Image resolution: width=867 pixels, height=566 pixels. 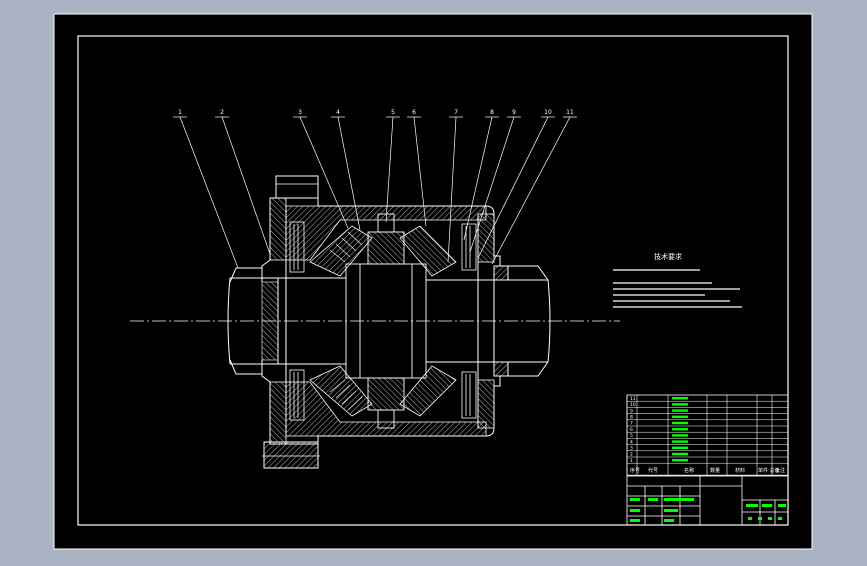 I want to click on bom-header-name: 名称, so click(x=689, y=470).